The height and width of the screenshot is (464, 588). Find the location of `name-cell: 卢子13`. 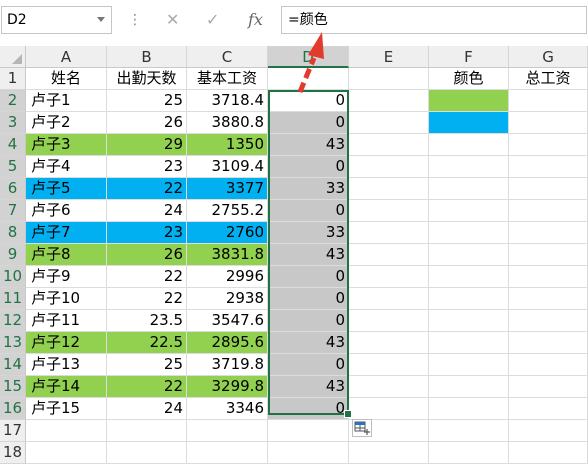

name-cell: 卢子13 is located at coordinates (66, 365).